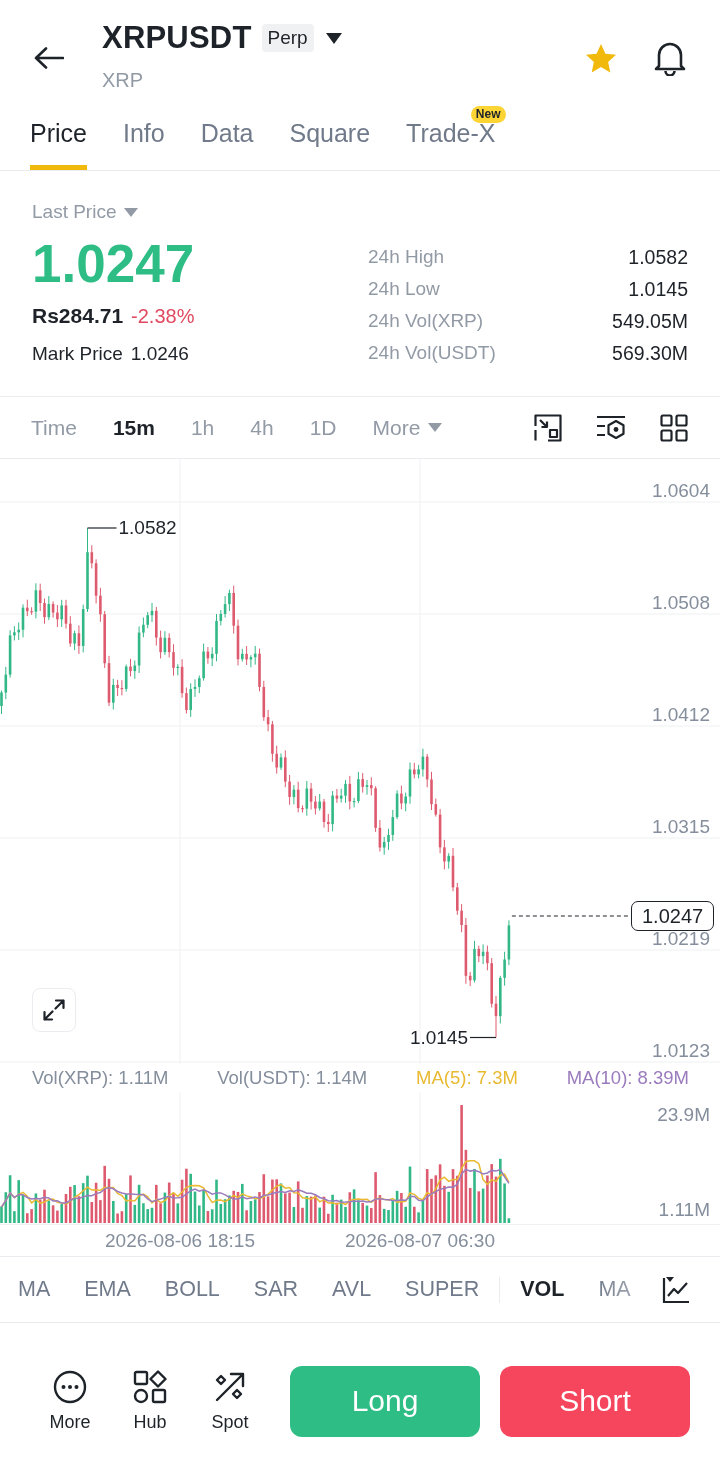 This screenshot has width=720, height=1479. I want to click on low-price-label: 1.0145, so click(438, 1037).